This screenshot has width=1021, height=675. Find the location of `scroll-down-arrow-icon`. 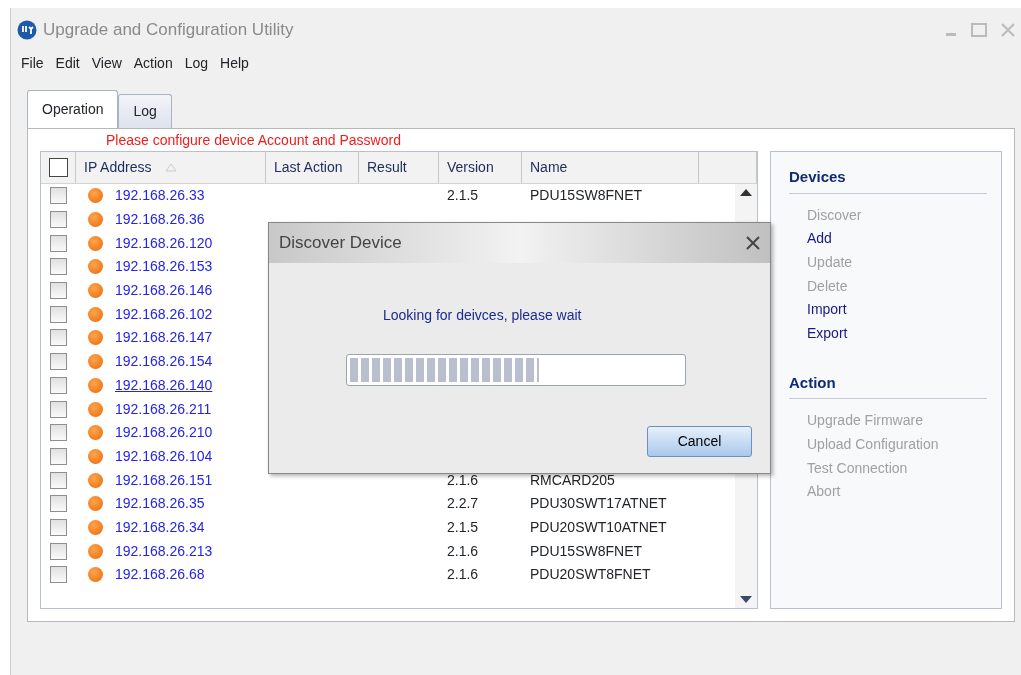

scroll-down-arrow-icon is located at coordinates (746, 600).